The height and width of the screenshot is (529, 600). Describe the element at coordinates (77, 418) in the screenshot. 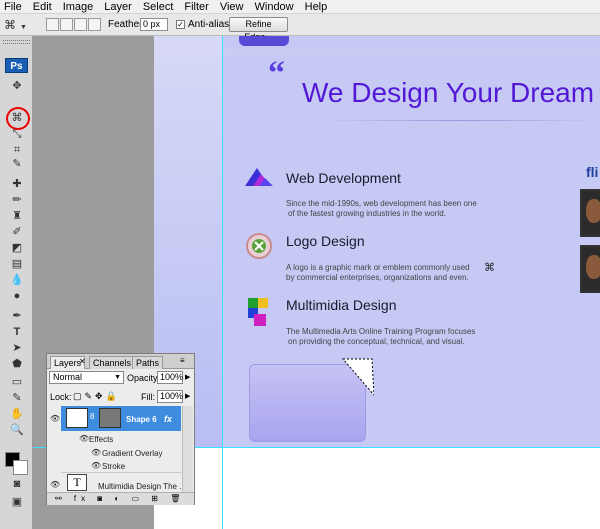

I see `layer-thumbnail` at that location.